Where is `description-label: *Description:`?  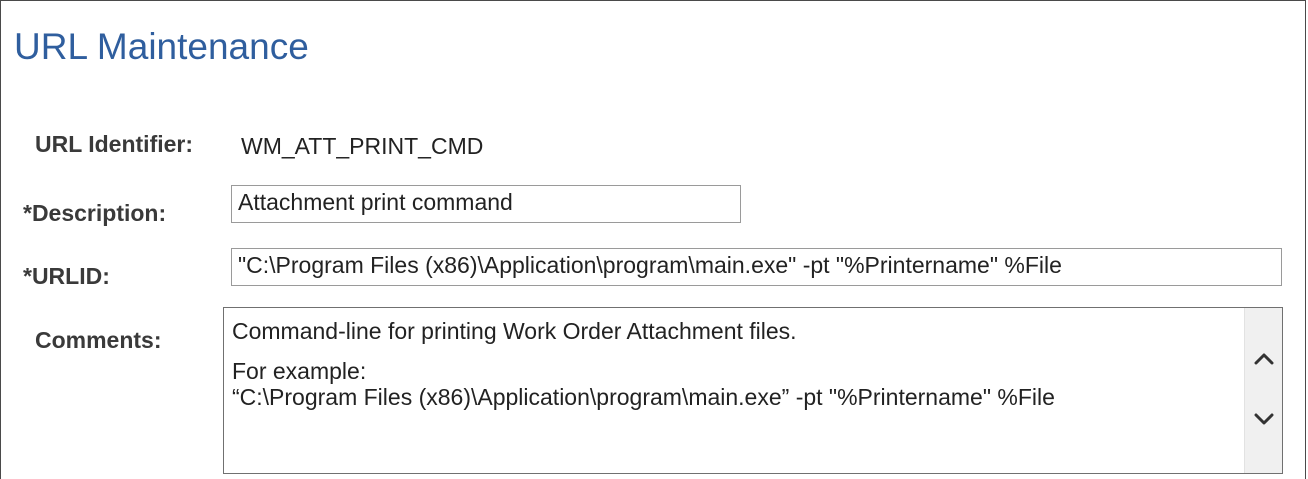 description-label: *Description: is located at coordinates (95, 213).